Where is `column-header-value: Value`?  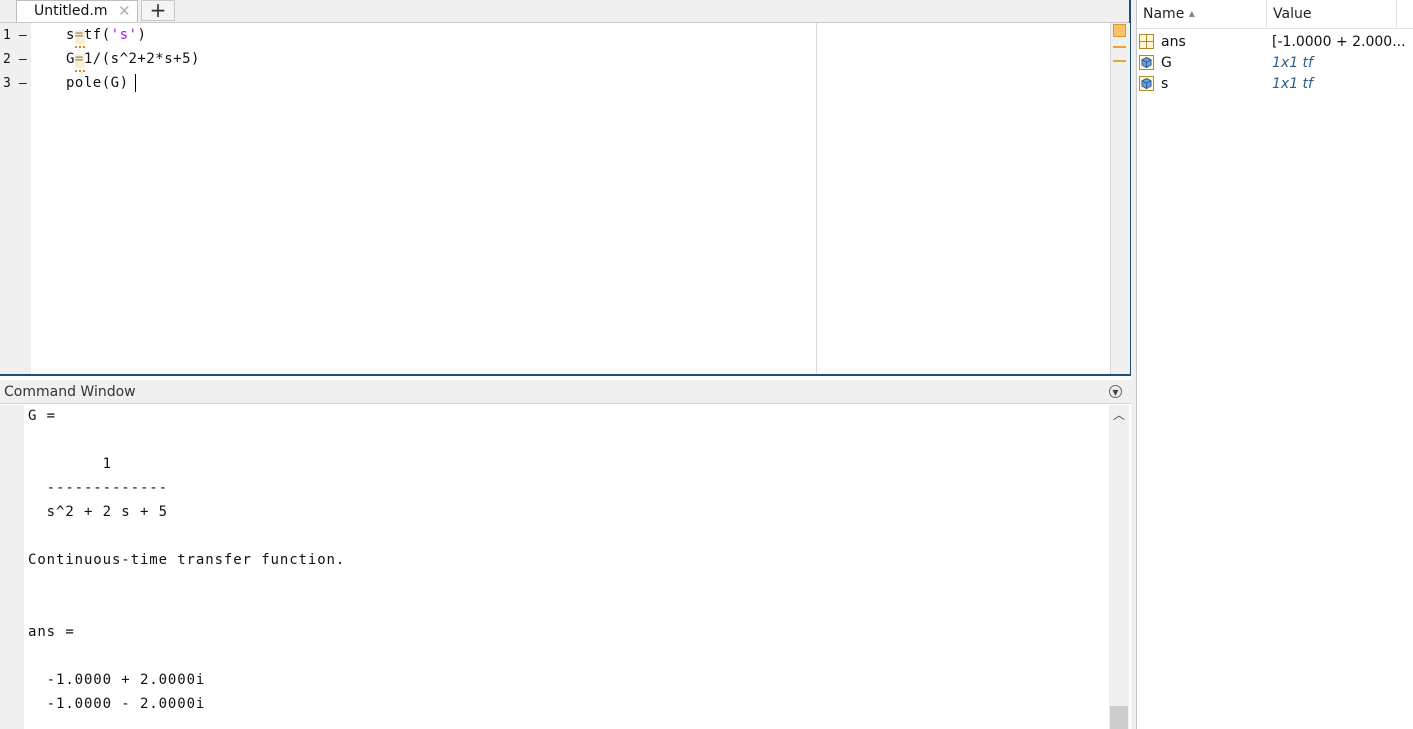 column-header-value: Value is located at coordinates (1292, 14).